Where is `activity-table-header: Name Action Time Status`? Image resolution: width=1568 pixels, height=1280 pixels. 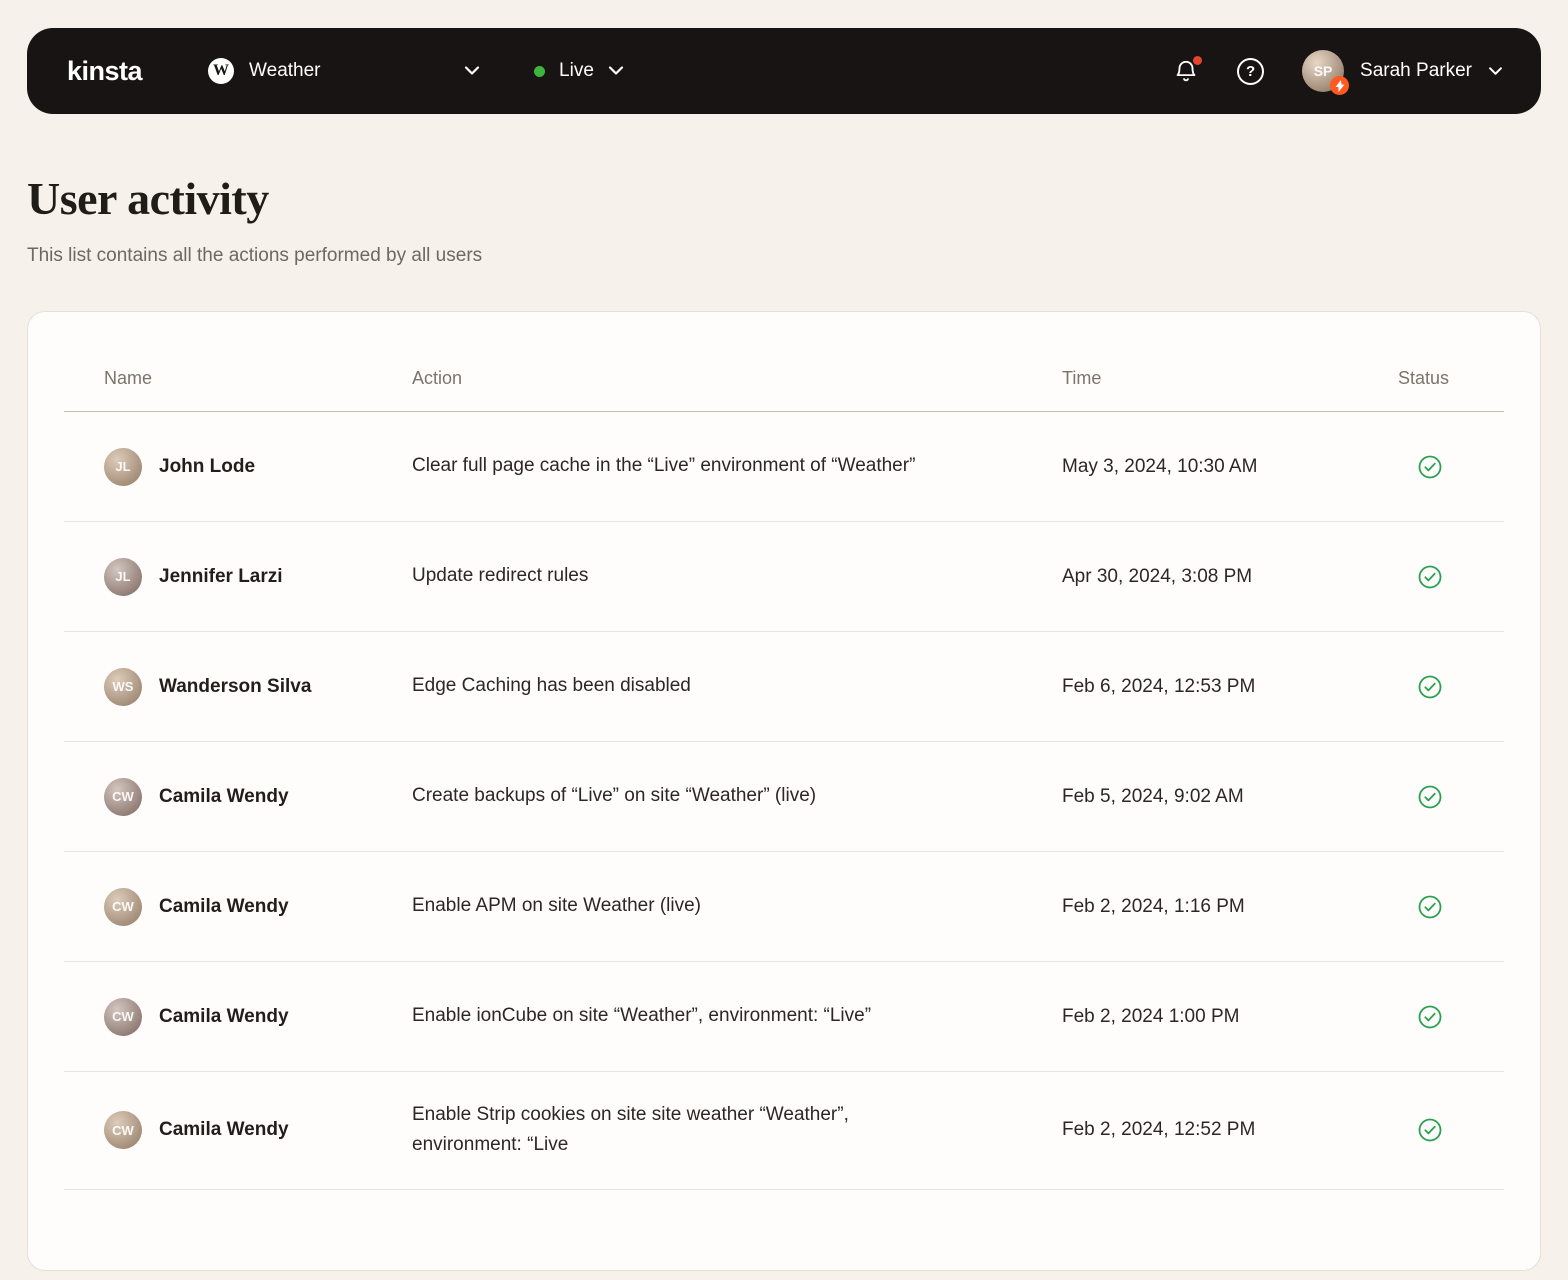
activity-table-header: Name Action Time Status is located at coordinates (784, 362).